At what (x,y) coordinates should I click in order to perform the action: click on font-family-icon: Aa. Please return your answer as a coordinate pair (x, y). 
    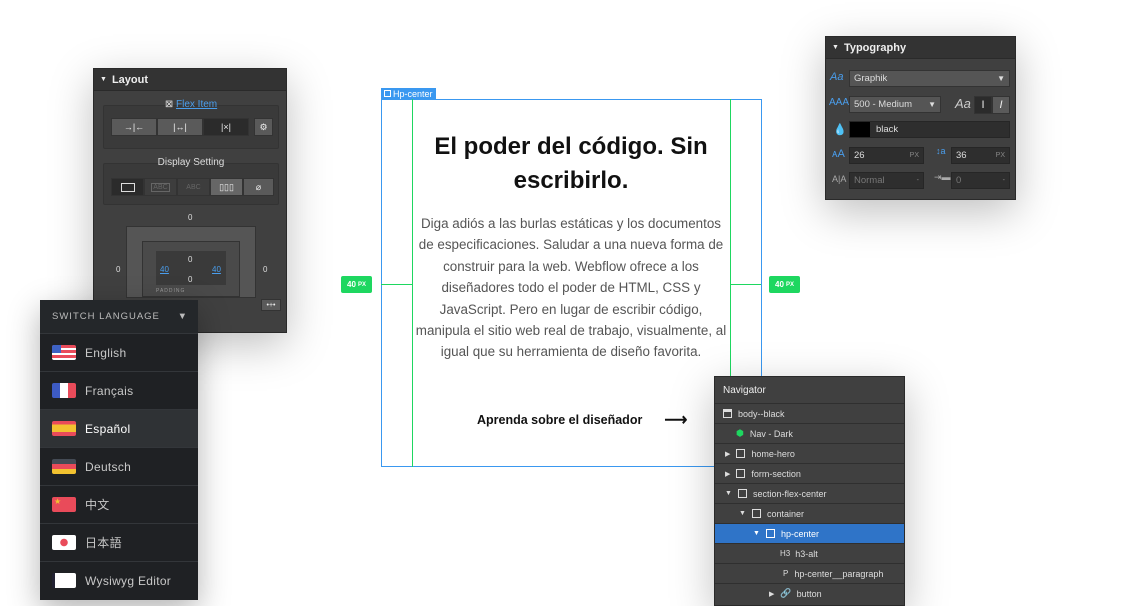
    Looking at the image, I should click on (837, 77).